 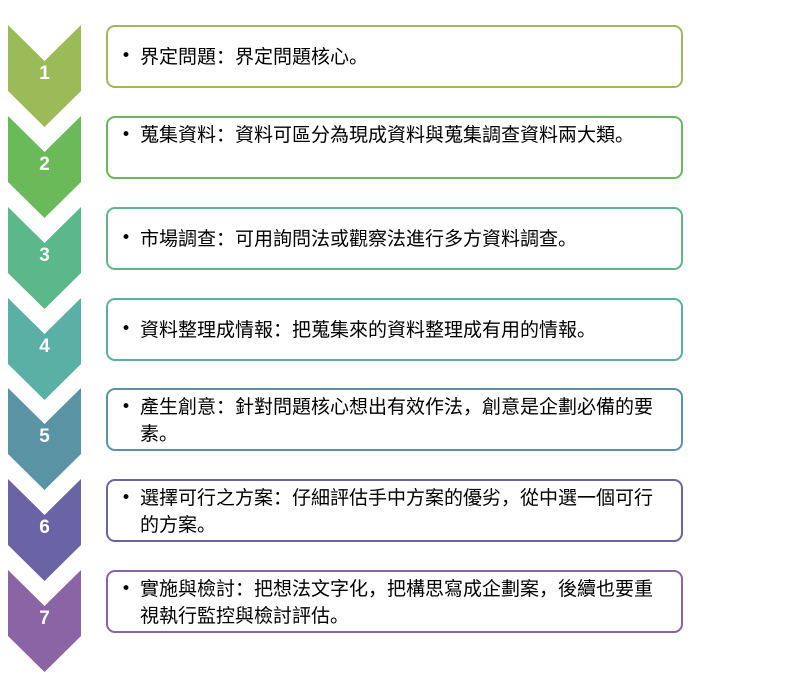 I want to click on step-box: • 界定問題：界定問題核心。, so click(x=394, y=56).